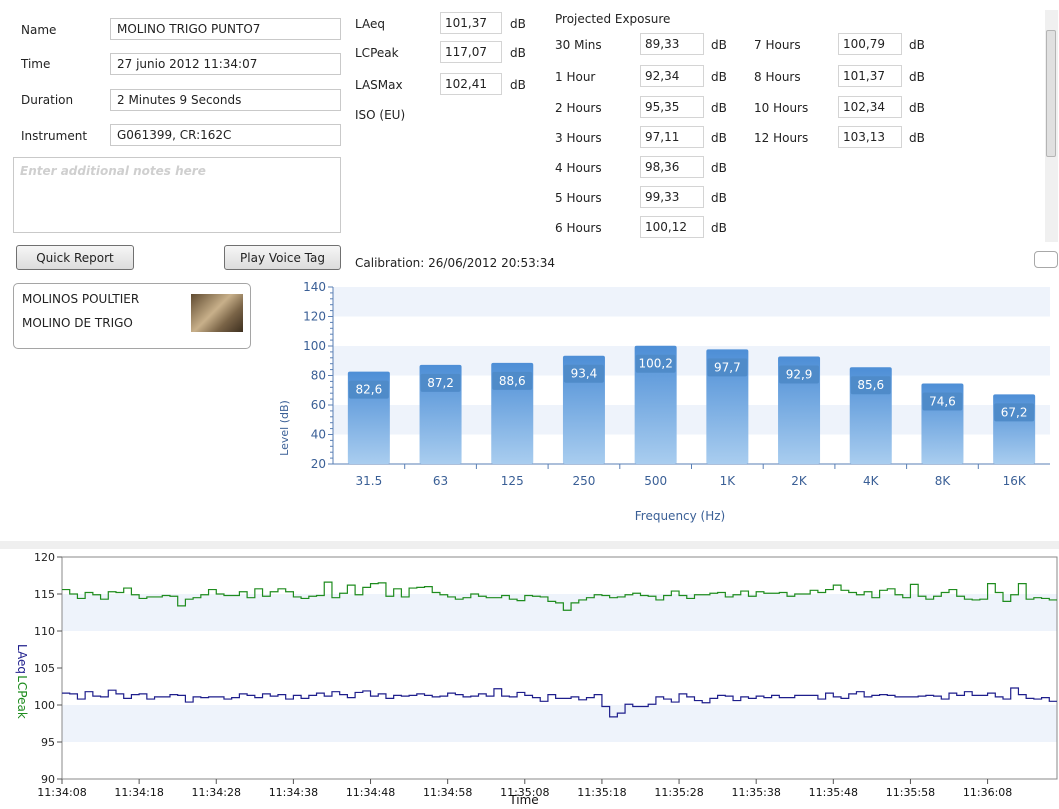 Image resolution: width=1059 pixels, height=809 pixels. I want to click on line-x-tick-label: 11:35:28, so click(678, 792).